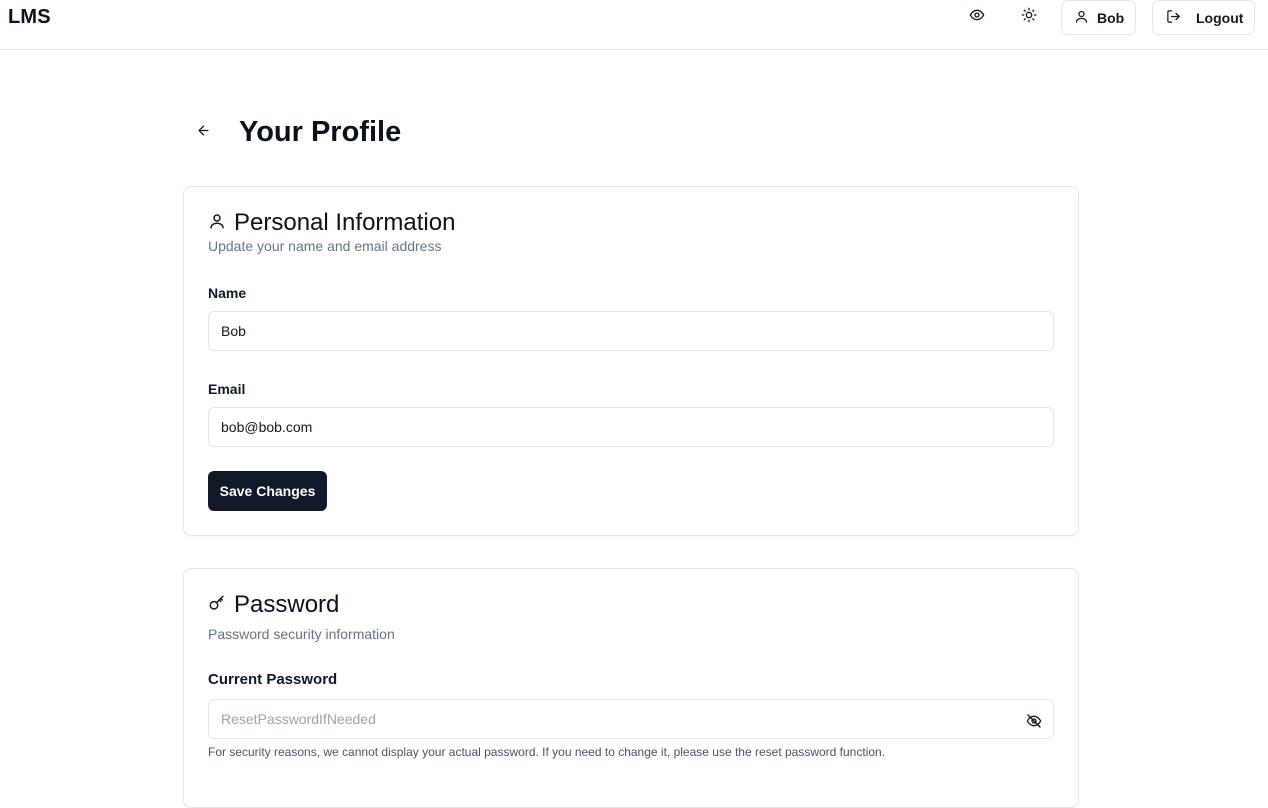  What do you see at coordinates (227, 293) in the screenshot?
I see `name-label: Name` at bounding box center [227, 293].